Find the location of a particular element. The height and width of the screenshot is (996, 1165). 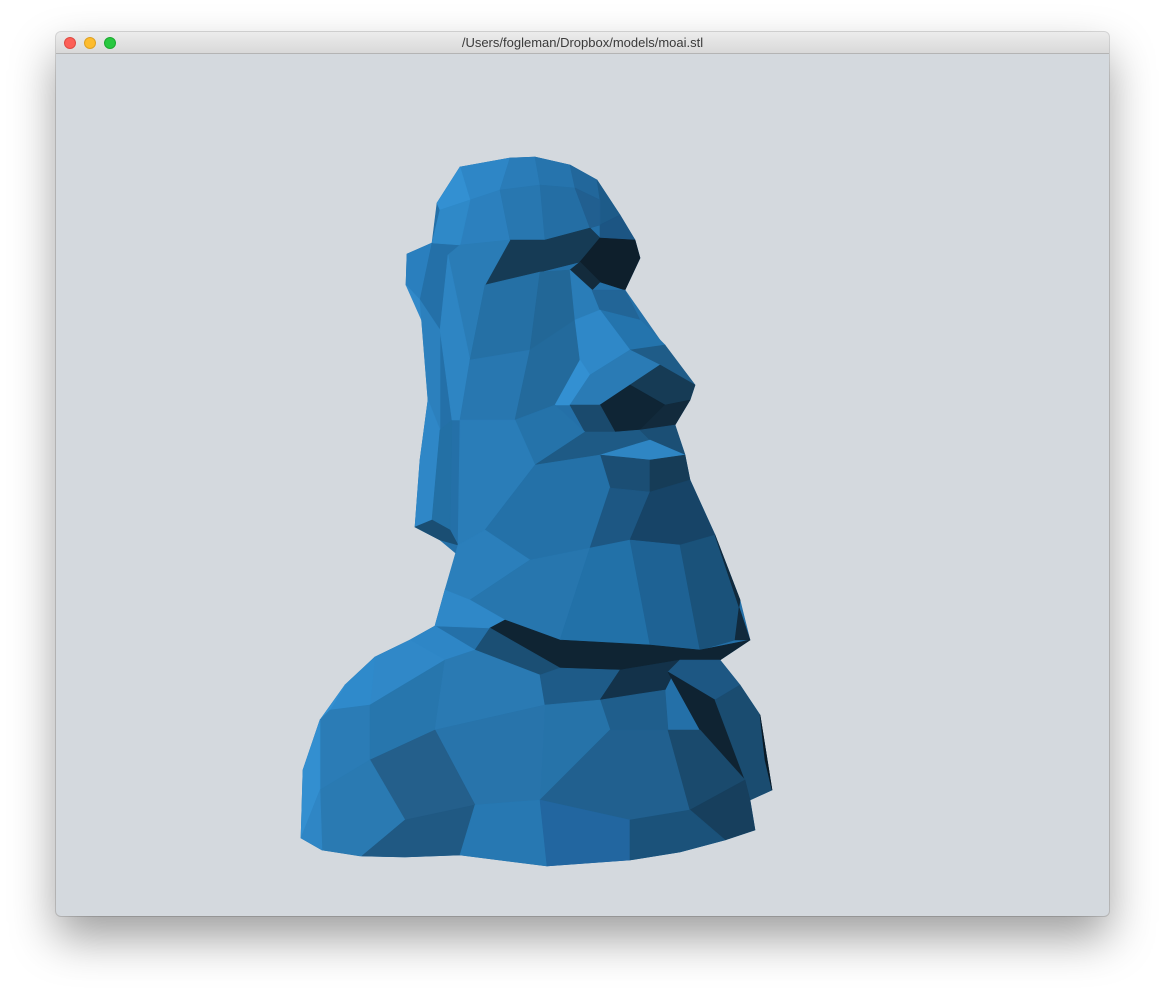

window-title: /Users/fogleman/Dropbox/models/moai.stl is located at coordinates (582, 42).